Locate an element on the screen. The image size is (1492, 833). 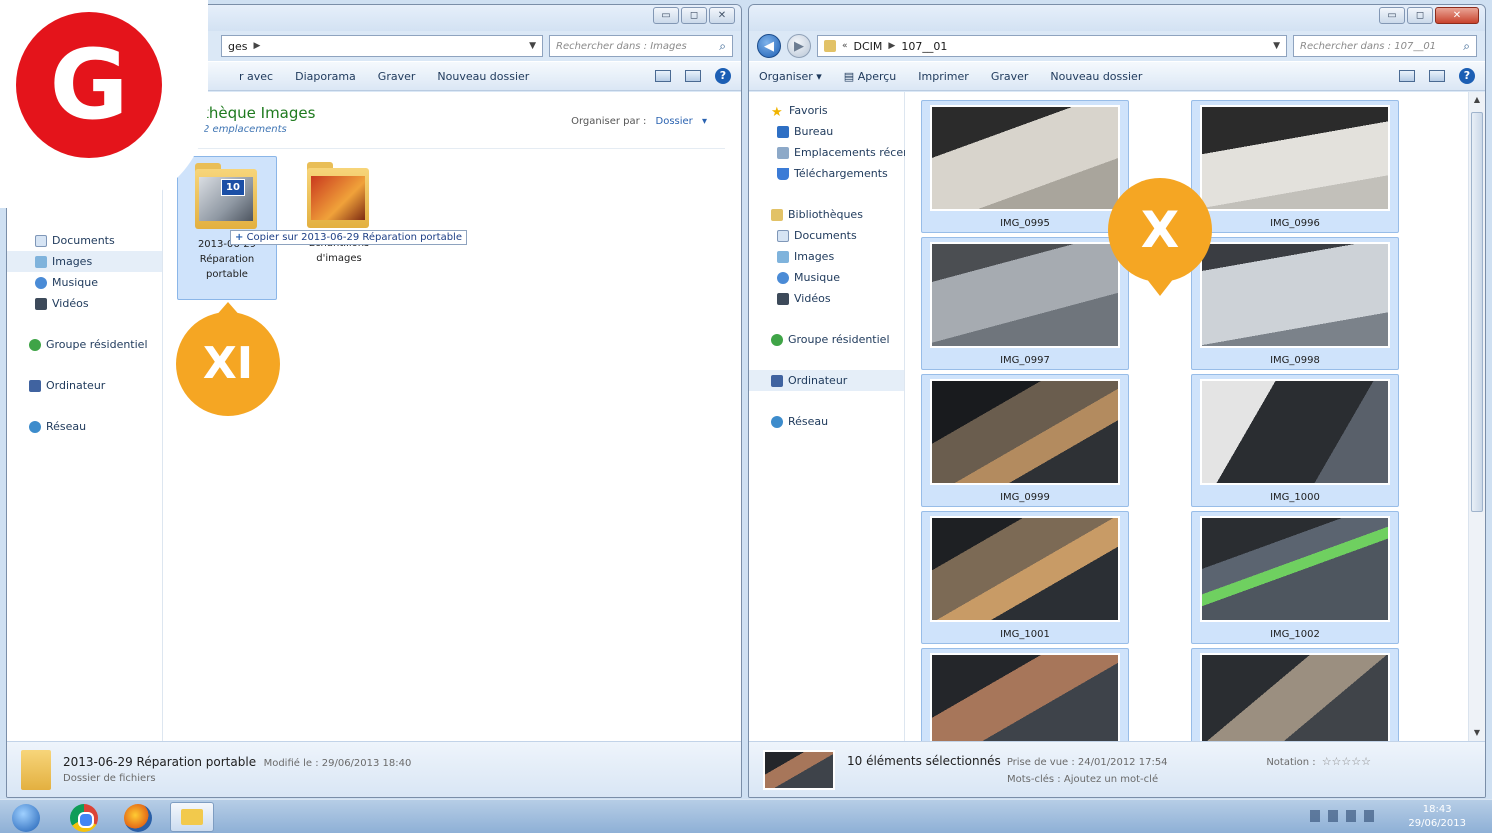
vertical-scrollbar: ▲ ▼ is located at coordinates (1476, 416).